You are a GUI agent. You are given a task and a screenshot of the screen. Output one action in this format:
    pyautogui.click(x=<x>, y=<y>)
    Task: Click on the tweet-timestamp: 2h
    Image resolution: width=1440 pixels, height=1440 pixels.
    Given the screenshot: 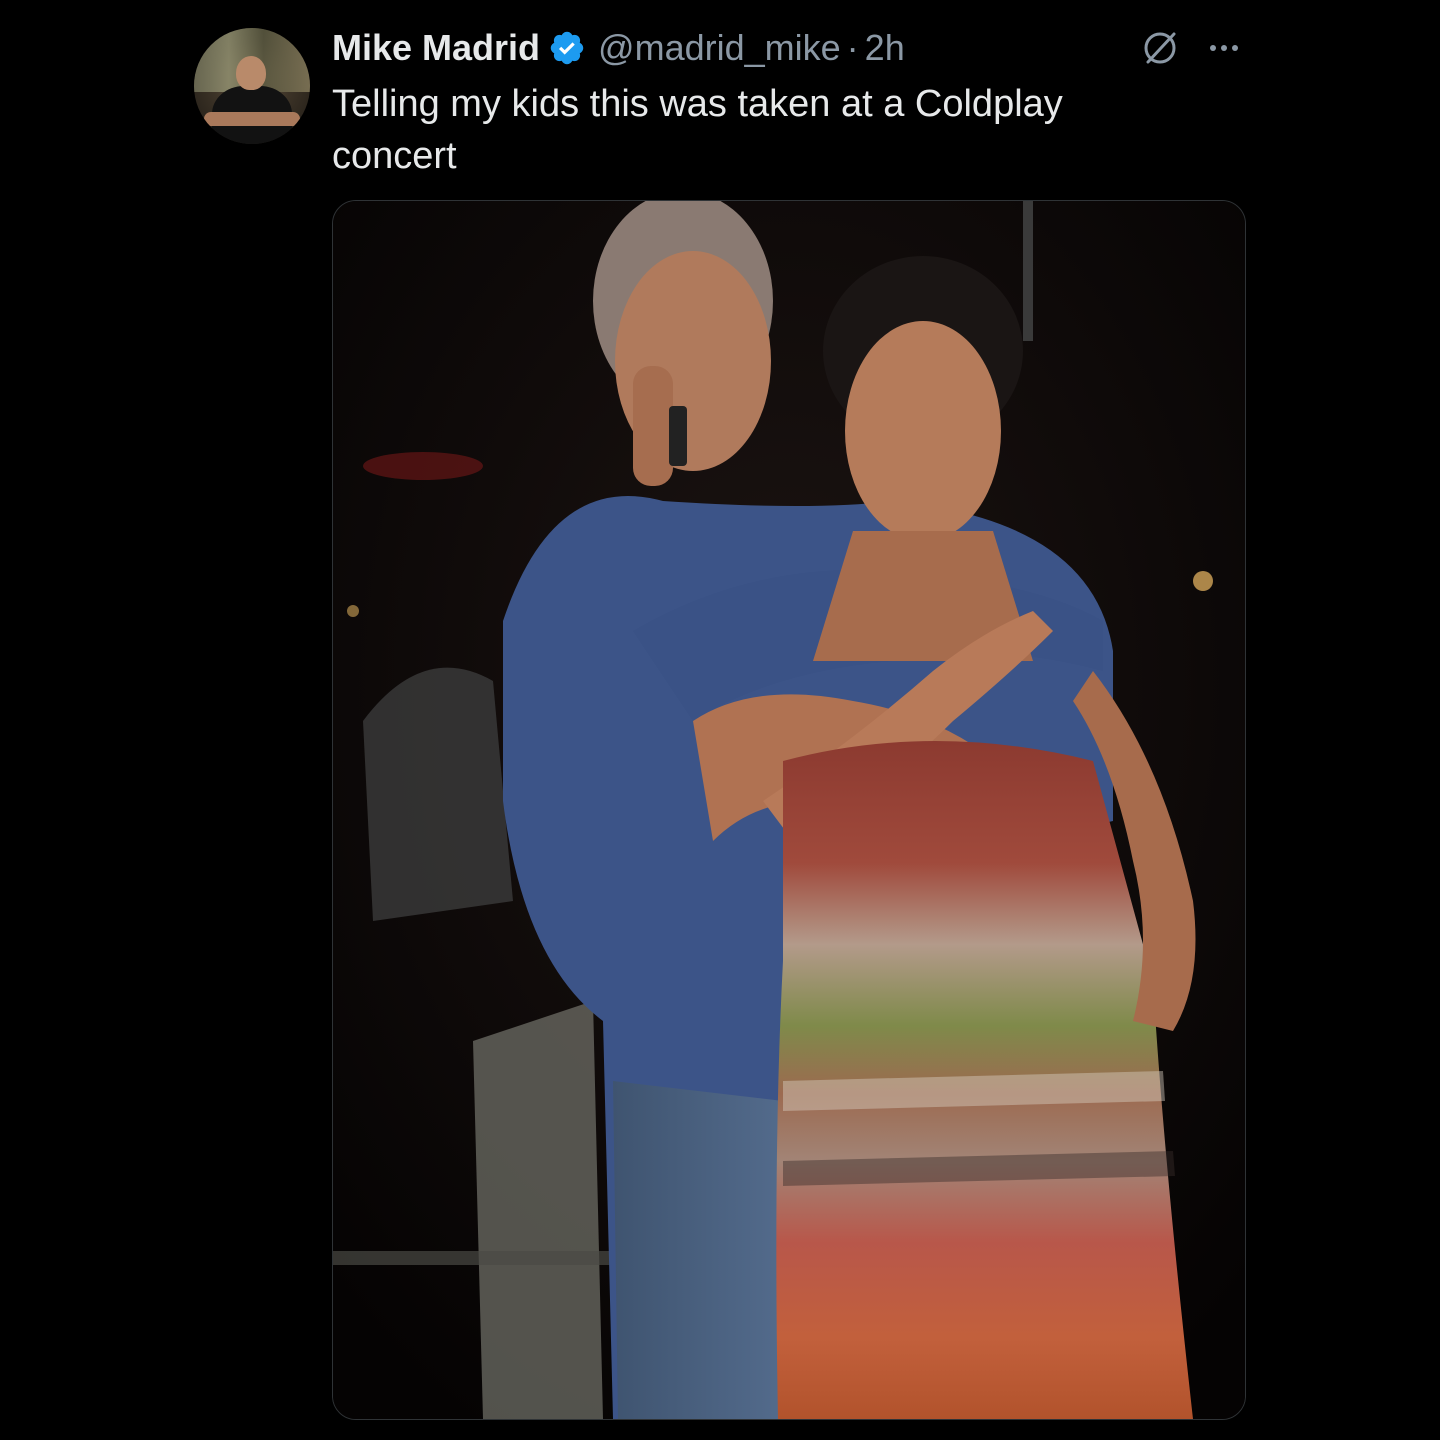 What is the action you would take?
    pyautogui.click(x=885, y=48)
    